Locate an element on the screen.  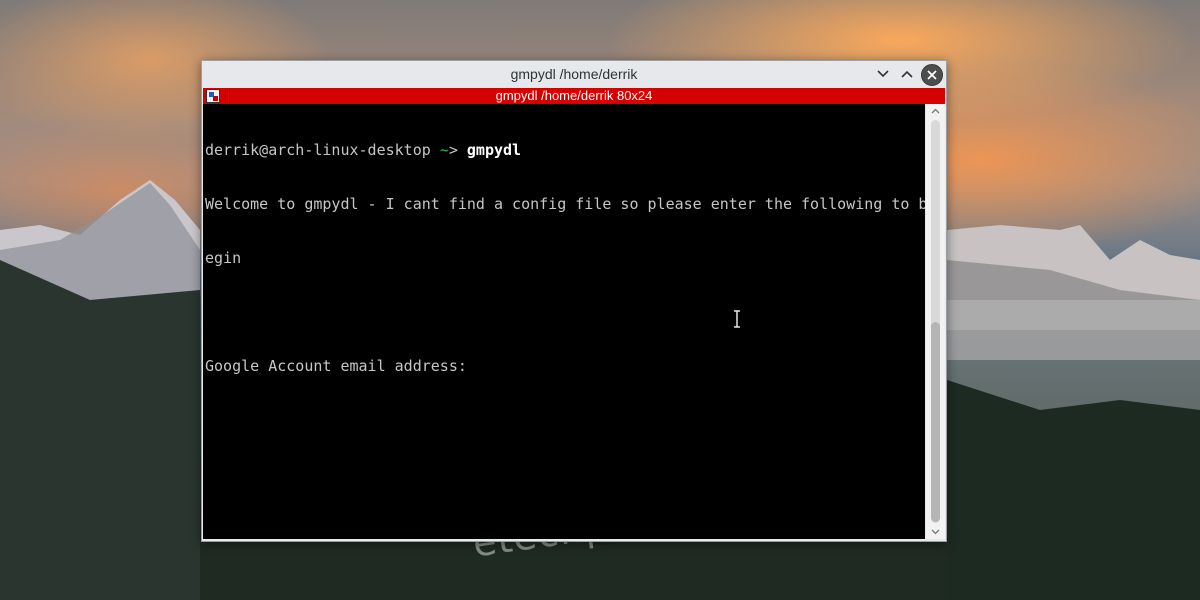
output-line: egin is located at coordinates (223, 258).